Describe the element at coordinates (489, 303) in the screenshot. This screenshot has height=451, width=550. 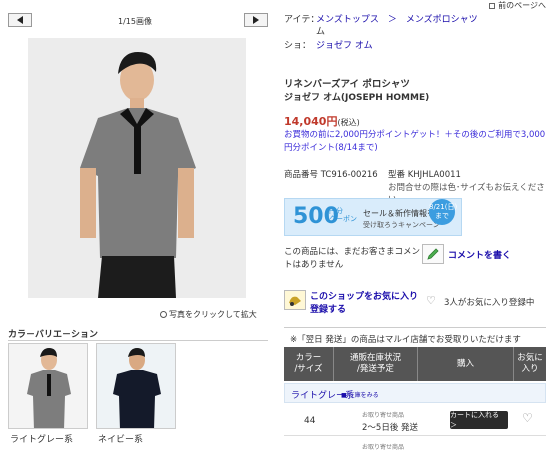
I see `favorite-count: 3人がお気に入り登録中` at that location.